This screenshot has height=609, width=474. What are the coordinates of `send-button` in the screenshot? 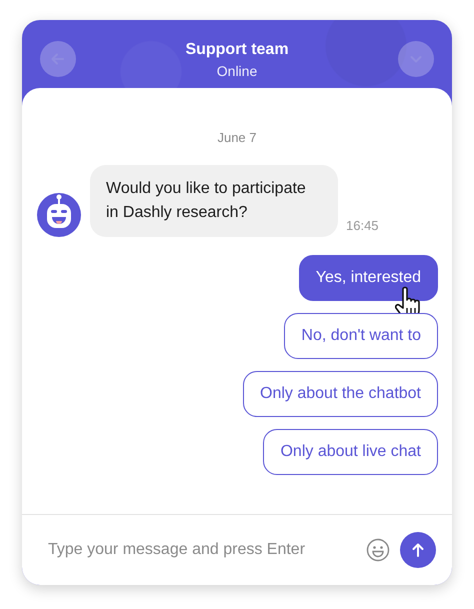 It's located at (418, 550).